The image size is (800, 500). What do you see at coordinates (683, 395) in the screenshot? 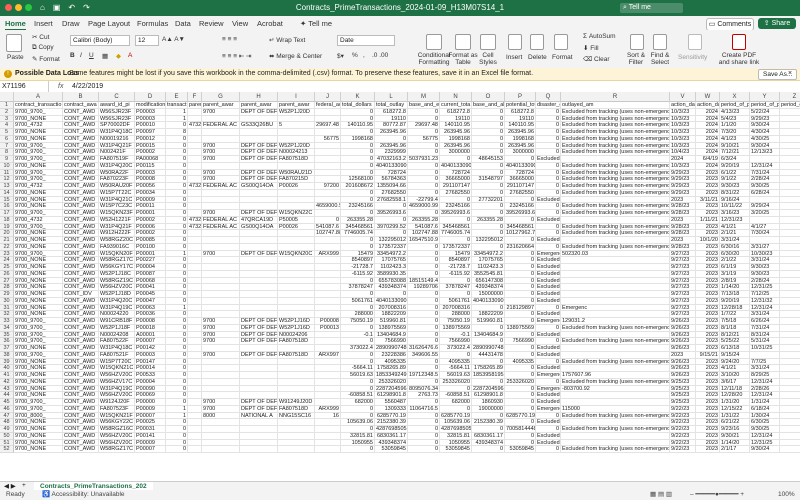
I see `table-cell: 9/25/23` at bounding box center [683, 395].